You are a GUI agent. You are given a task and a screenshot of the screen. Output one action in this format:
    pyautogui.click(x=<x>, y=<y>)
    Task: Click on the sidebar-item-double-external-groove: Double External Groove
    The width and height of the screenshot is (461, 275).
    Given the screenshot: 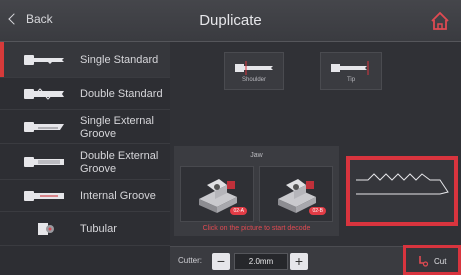 What is the action you would take?
    pyautogui.click(x=85, y=162)
    